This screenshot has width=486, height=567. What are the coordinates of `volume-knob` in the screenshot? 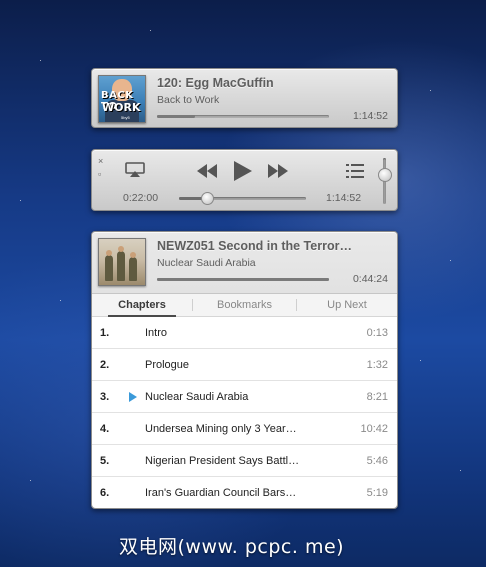 It's located at (385, 175).